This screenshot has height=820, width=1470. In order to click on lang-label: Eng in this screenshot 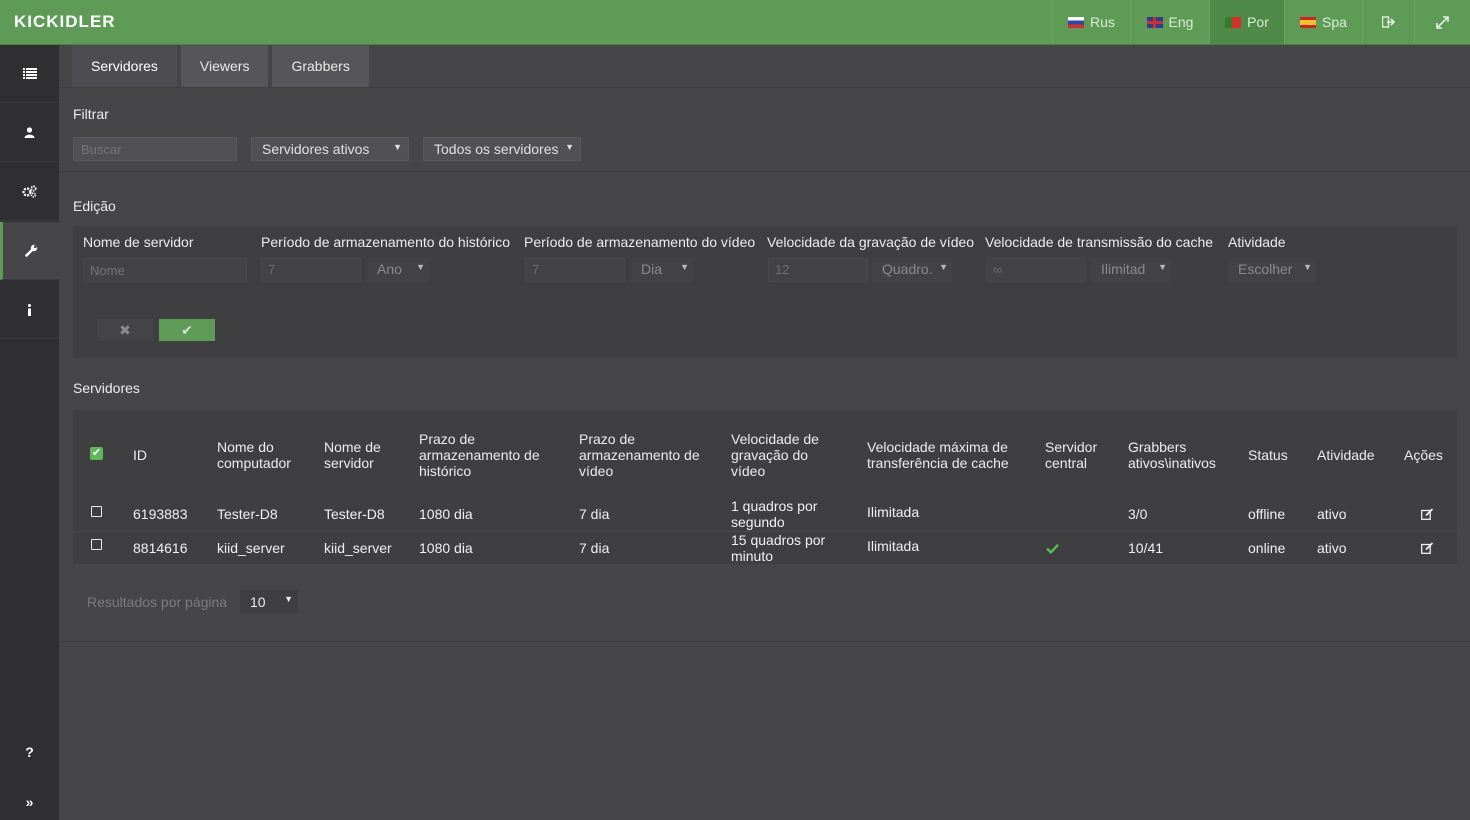, I will do `click(1181, 22)`.